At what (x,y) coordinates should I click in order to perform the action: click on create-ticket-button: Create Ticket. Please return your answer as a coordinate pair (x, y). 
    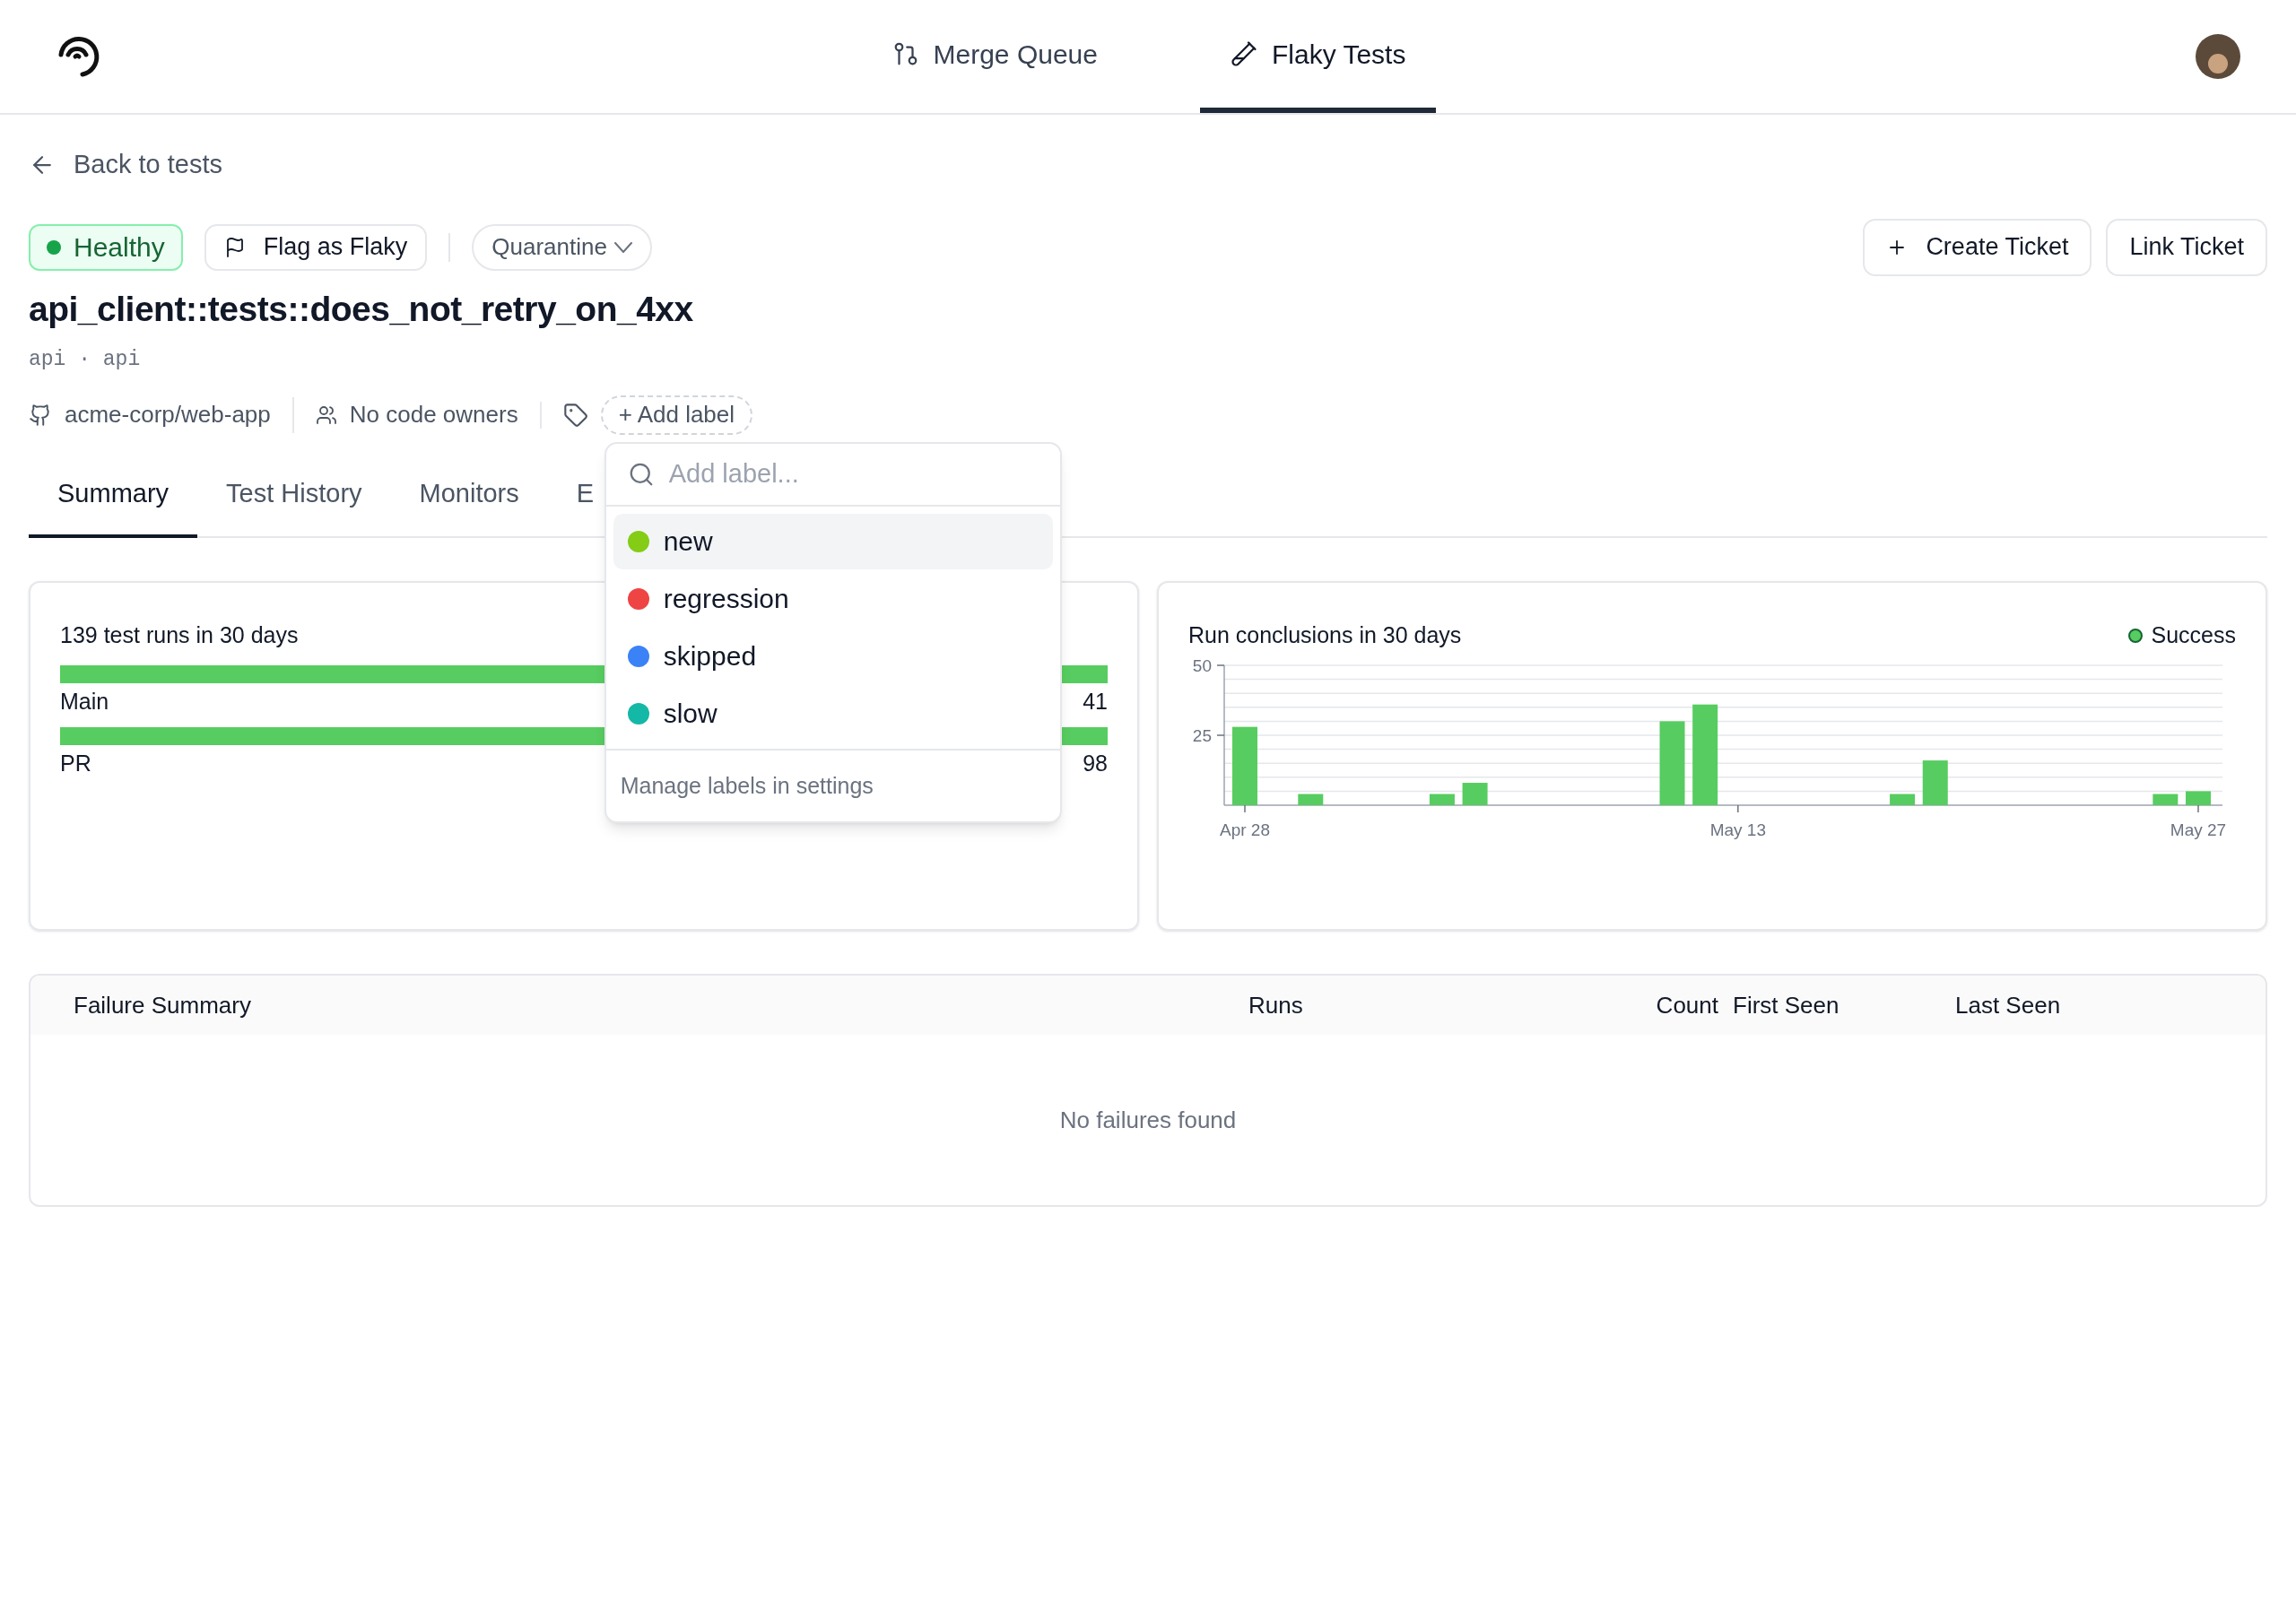
    Looking at the image, I should click on (1977, 247).